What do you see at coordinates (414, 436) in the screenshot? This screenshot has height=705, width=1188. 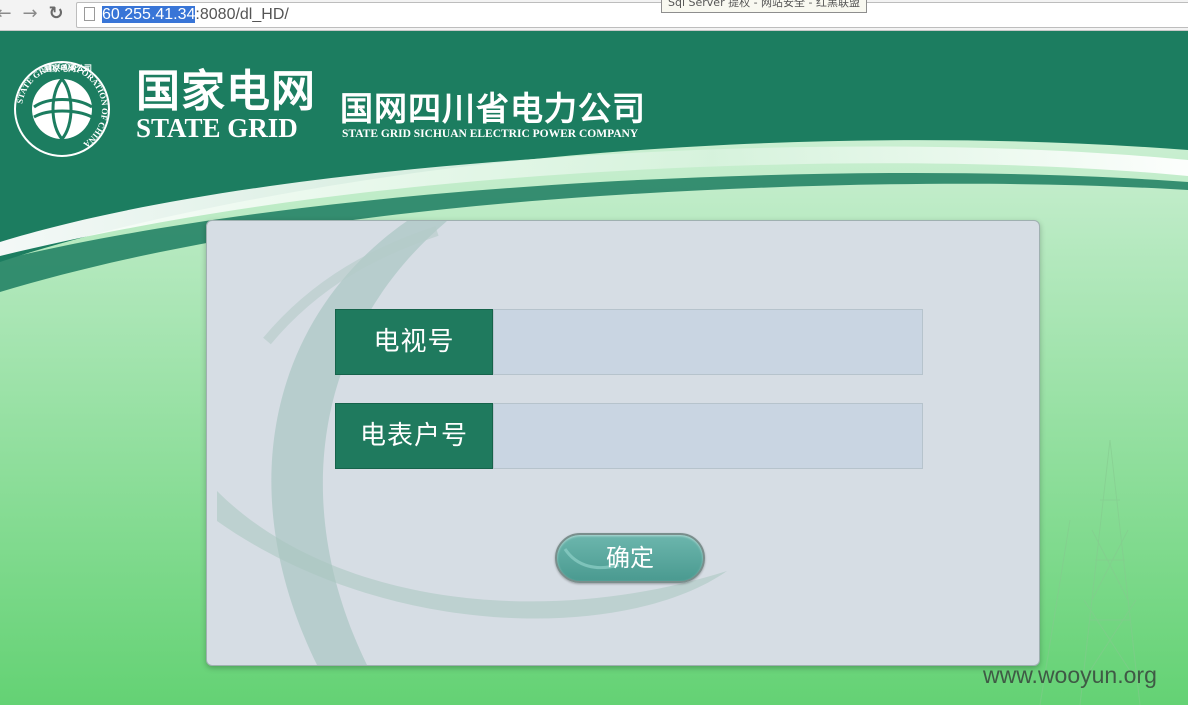 I see `meter-account-label: 电表户号` at bounding box center [414, 436].